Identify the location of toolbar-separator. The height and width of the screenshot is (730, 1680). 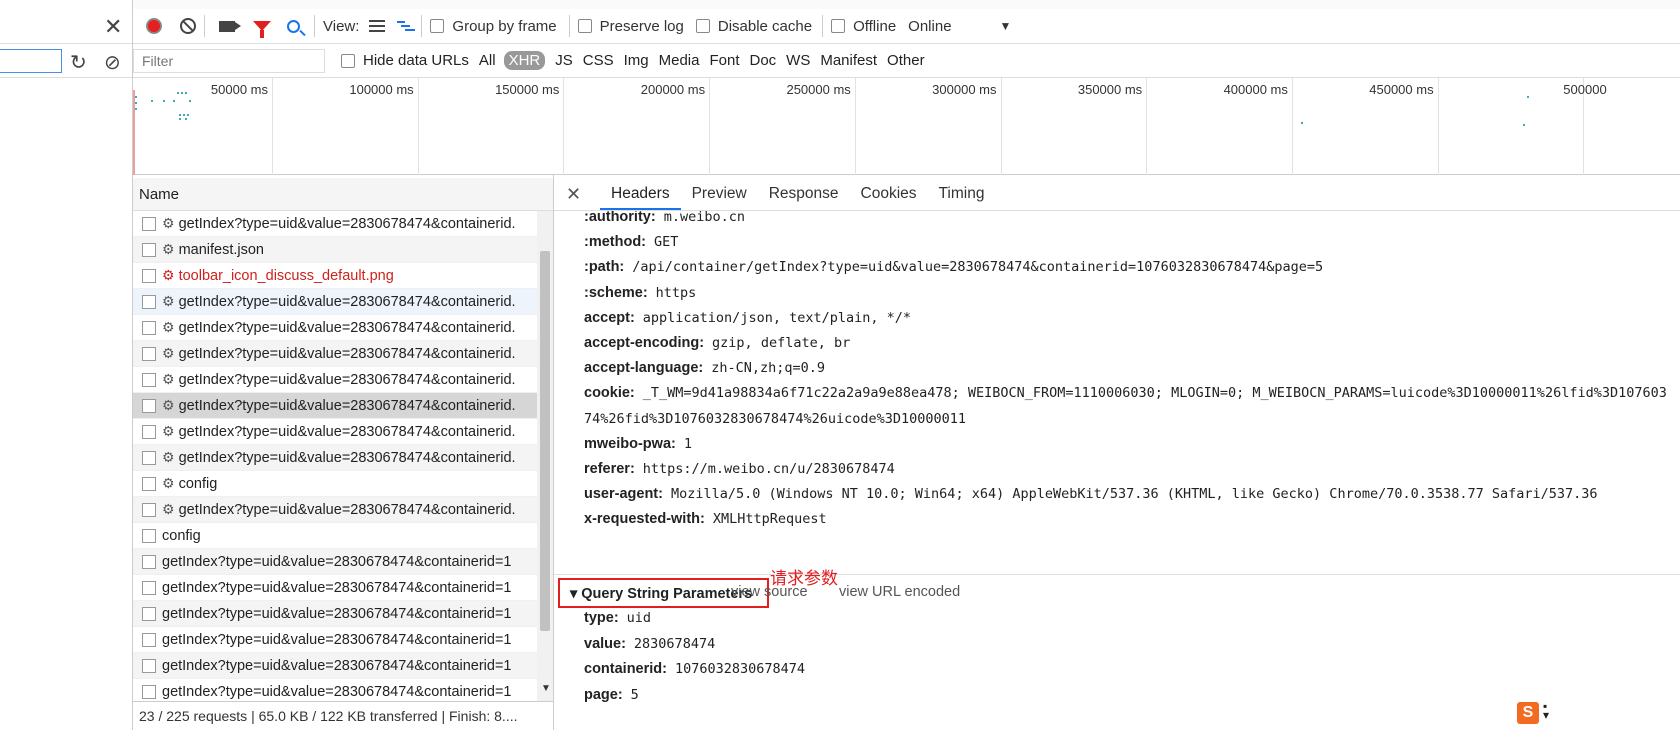
(422, 26).